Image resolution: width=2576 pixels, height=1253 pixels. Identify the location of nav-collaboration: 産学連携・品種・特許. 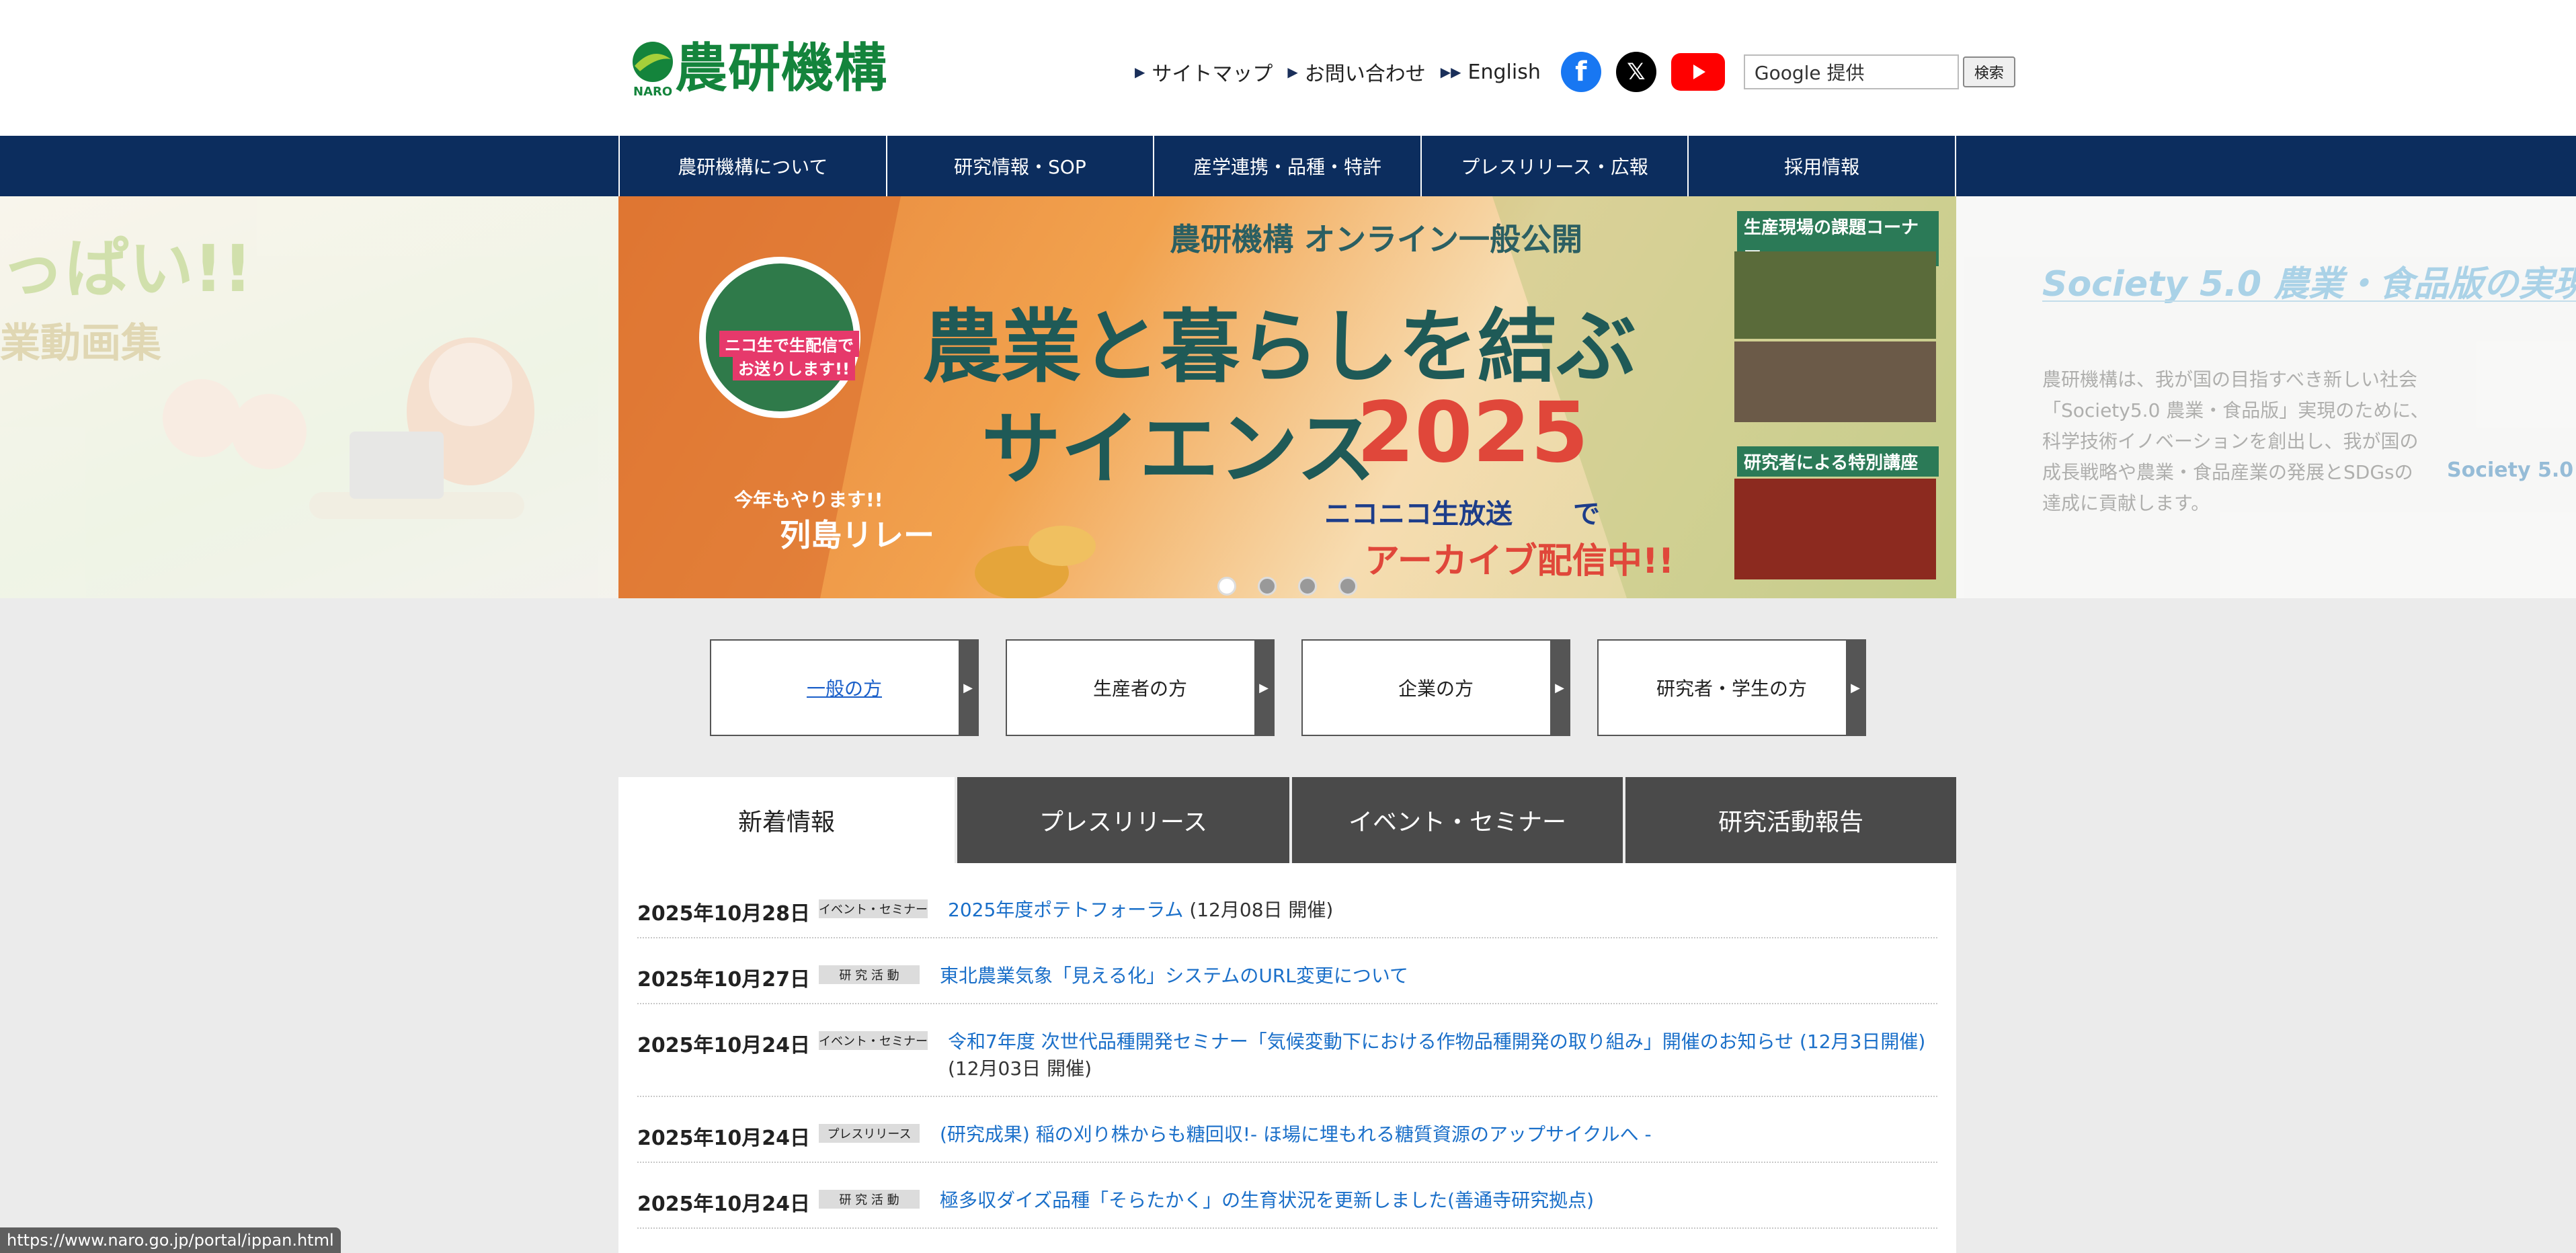
(1286, 166).